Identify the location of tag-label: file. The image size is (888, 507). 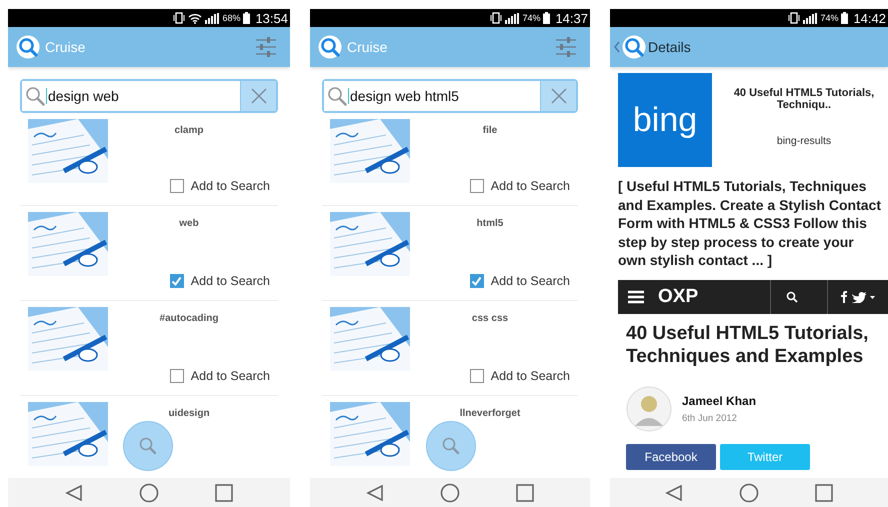
(490, 130).